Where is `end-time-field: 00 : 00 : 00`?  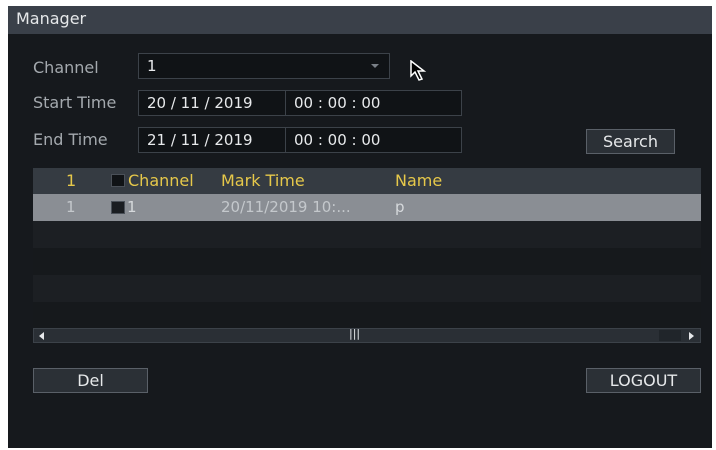
end-time-field: 00 : 00 : 00 is located at coordinates (373, 140).